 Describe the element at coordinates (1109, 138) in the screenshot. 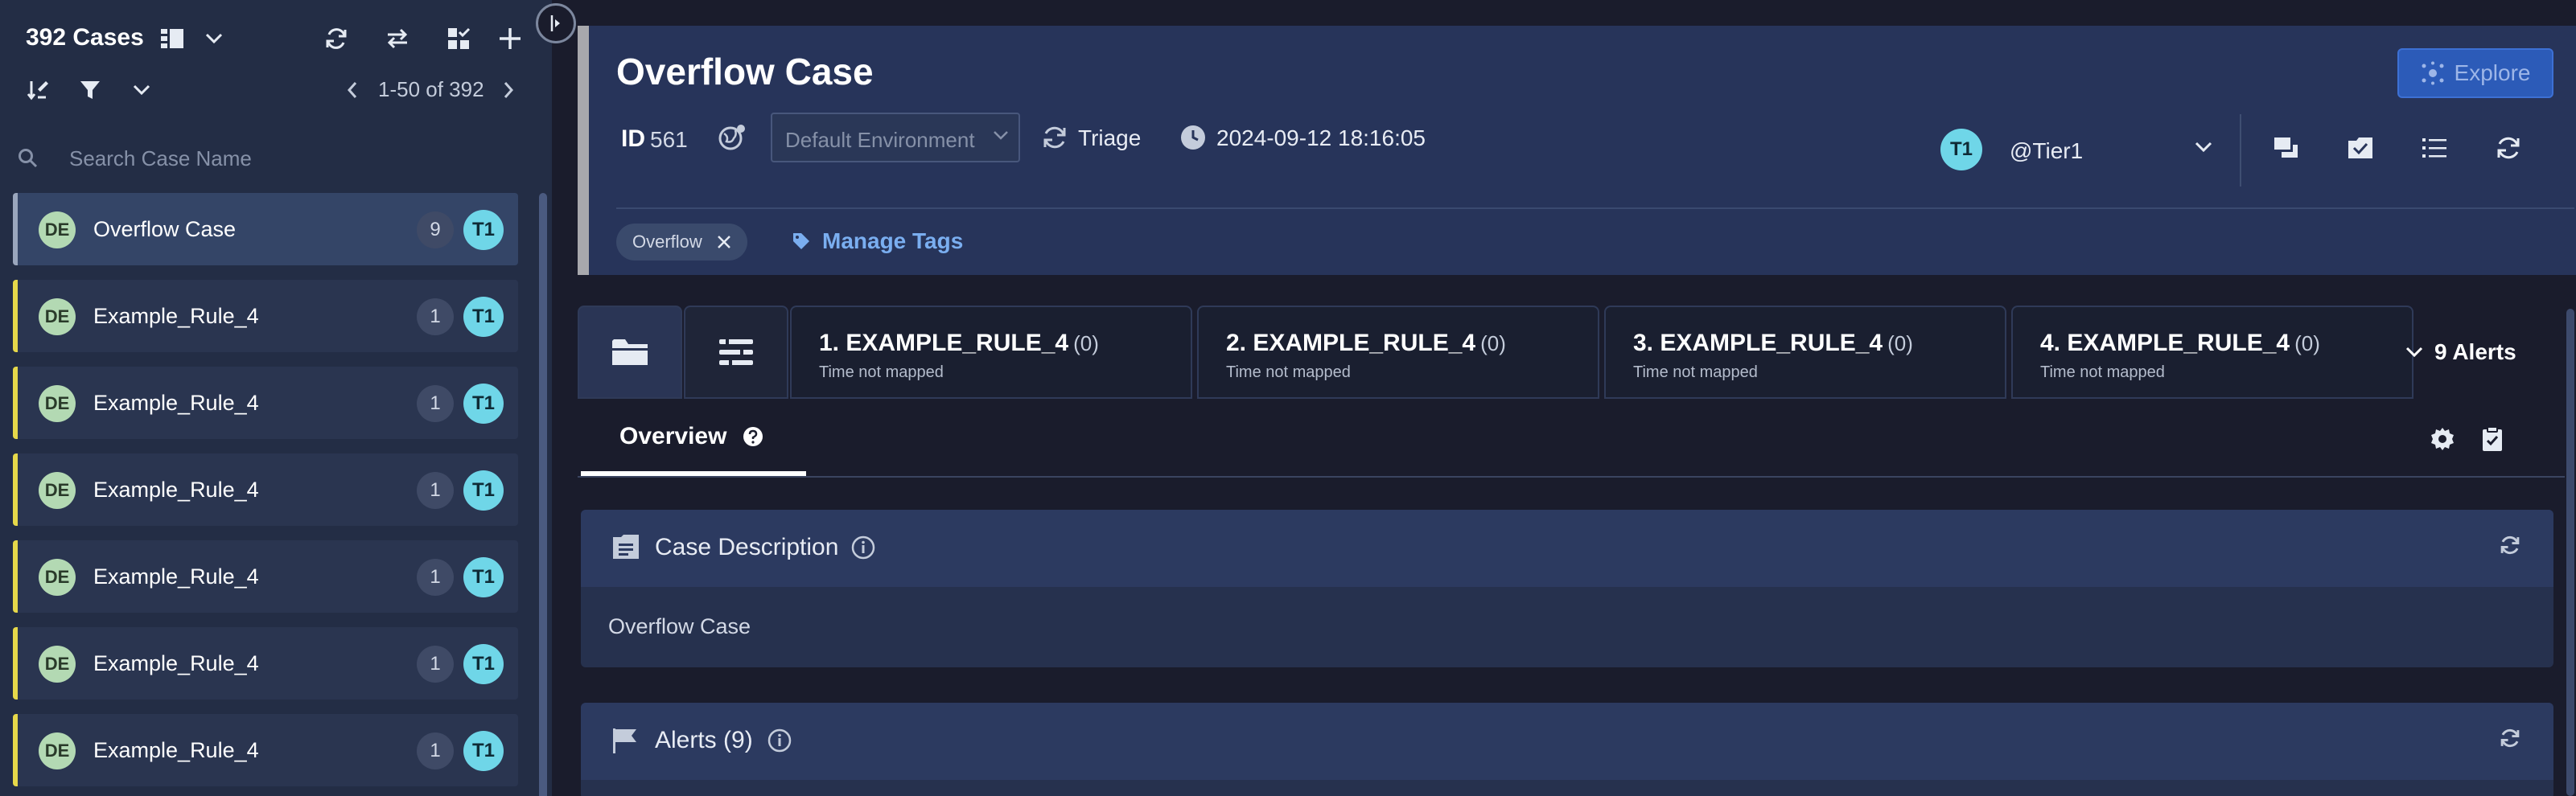

I see `case-stage: Triage` at that location.